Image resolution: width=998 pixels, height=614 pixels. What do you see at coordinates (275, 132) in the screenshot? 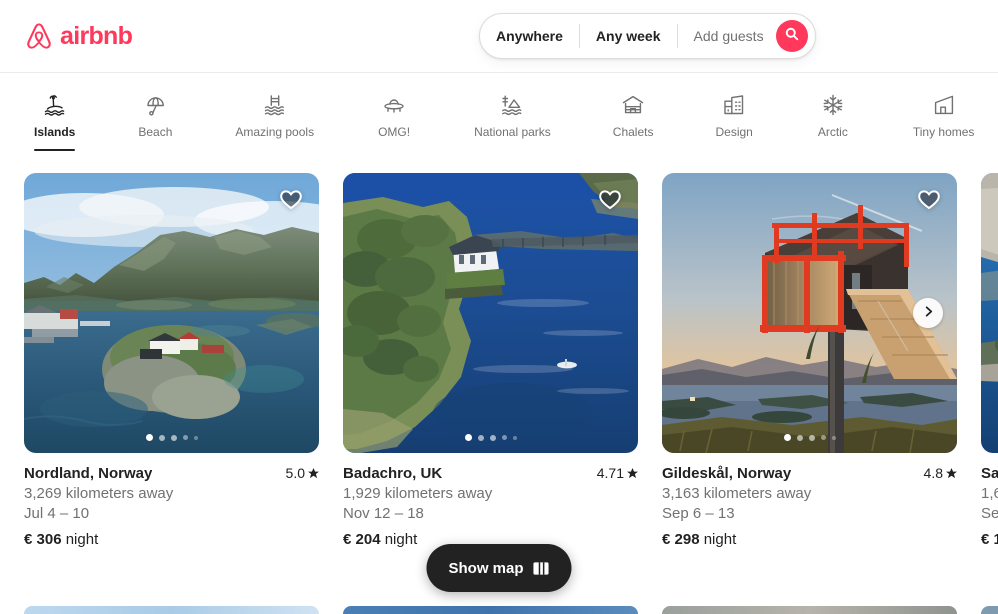
I see `category-label: Amazing pools` at bounding box center [275, 132].